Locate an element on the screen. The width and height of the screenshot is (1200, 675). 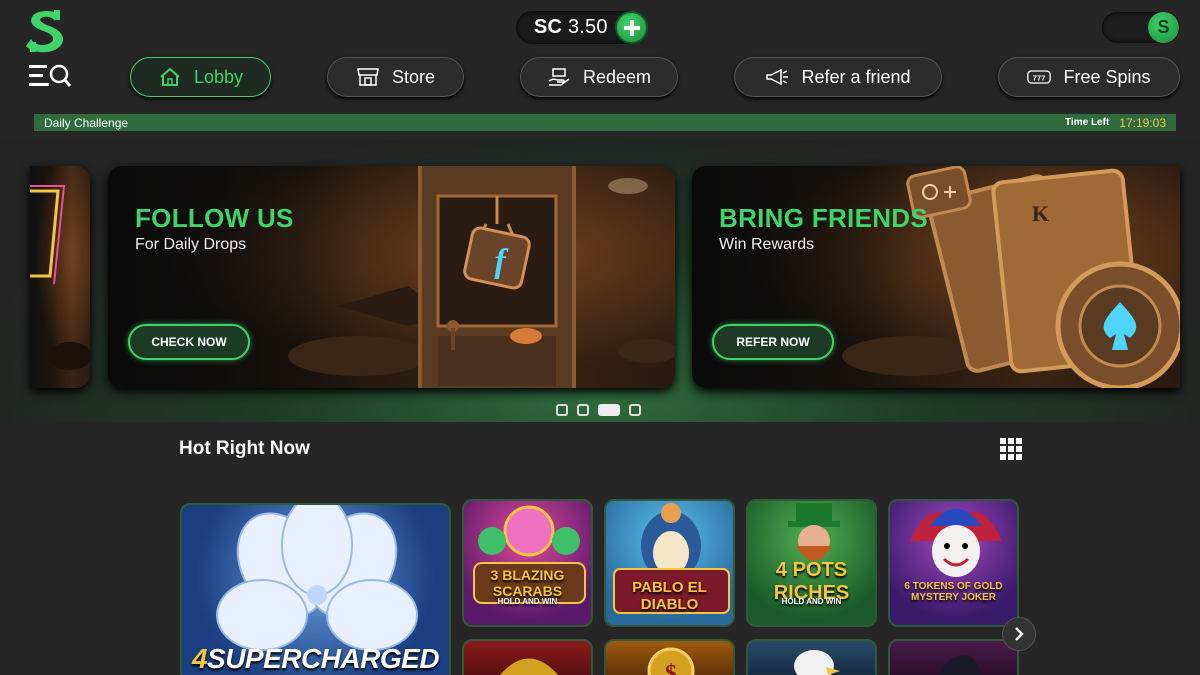
challenge-timer: 17:19:03 is located at coordinates (1142, 122).